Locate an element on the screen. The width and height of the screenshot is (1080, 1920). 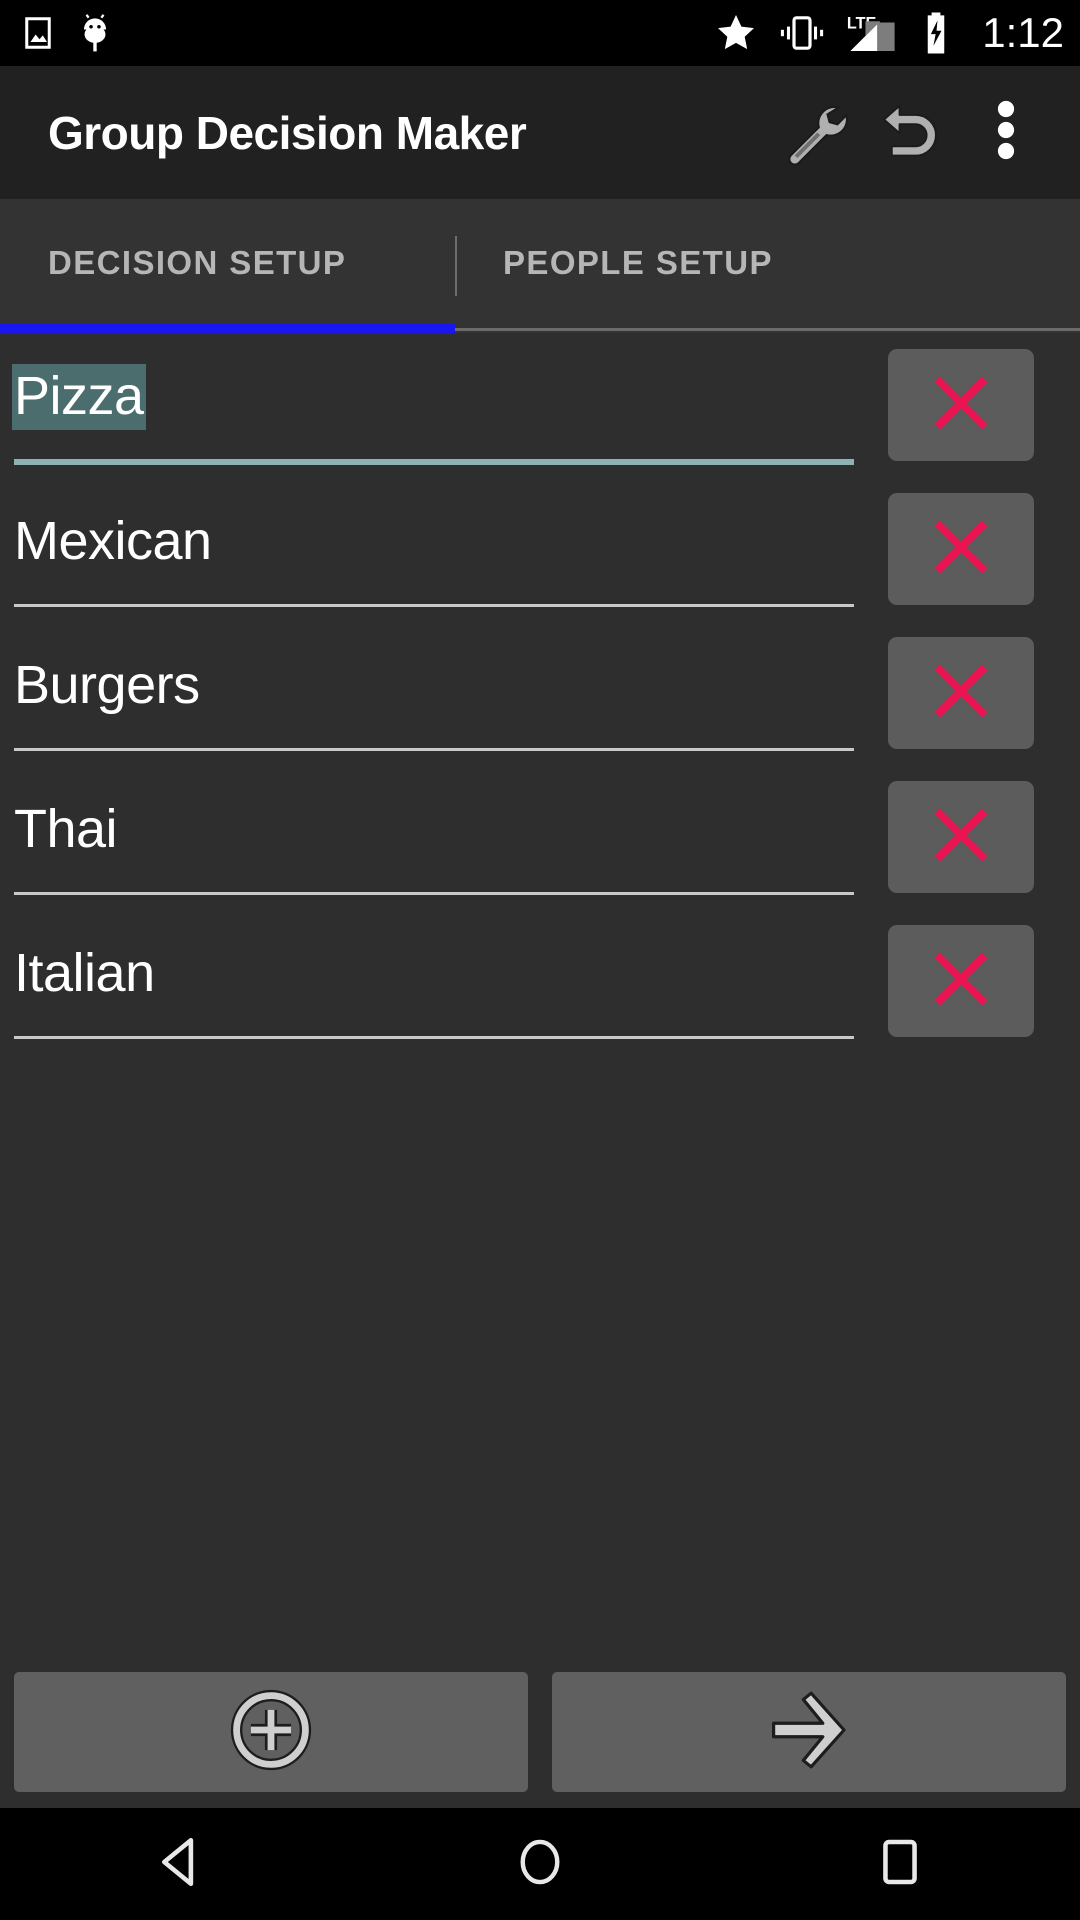
vibrate-icon is located at coordinates (802, 33).